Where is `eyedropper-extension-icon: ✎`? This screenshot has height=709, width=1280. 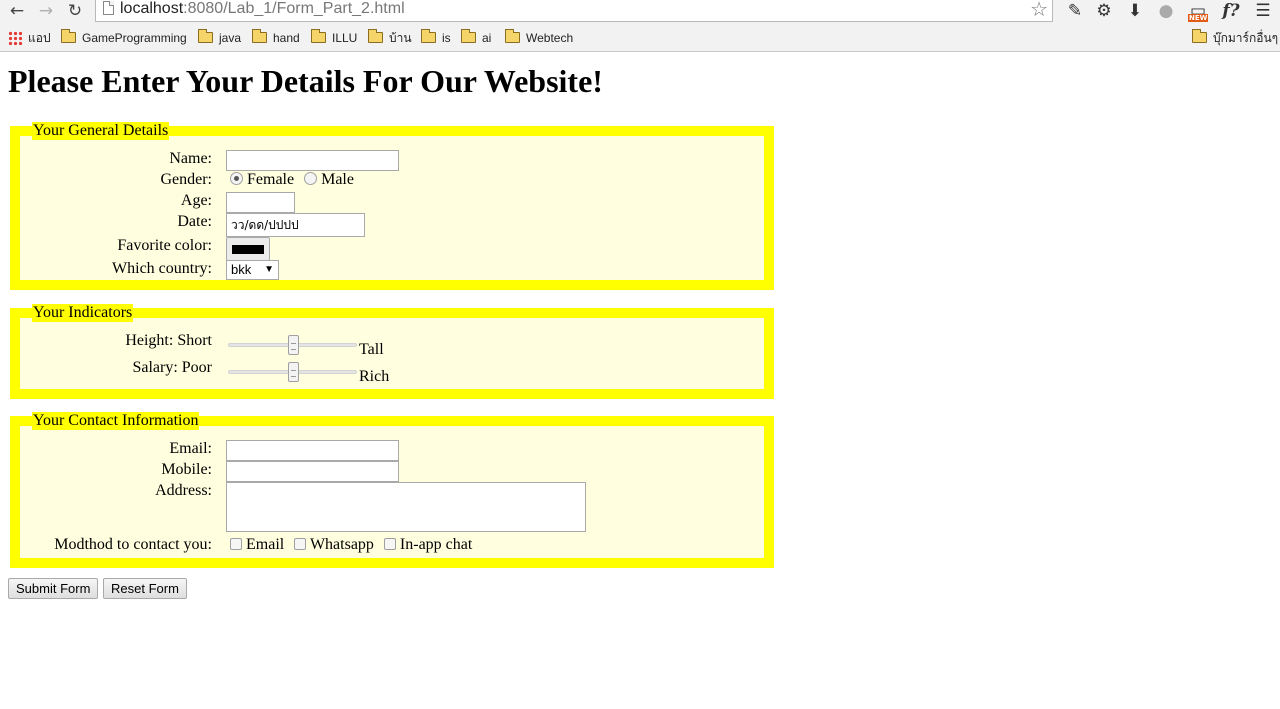
eyedropper-extension-icon: ✎ is located at coordinates (1075, 12).